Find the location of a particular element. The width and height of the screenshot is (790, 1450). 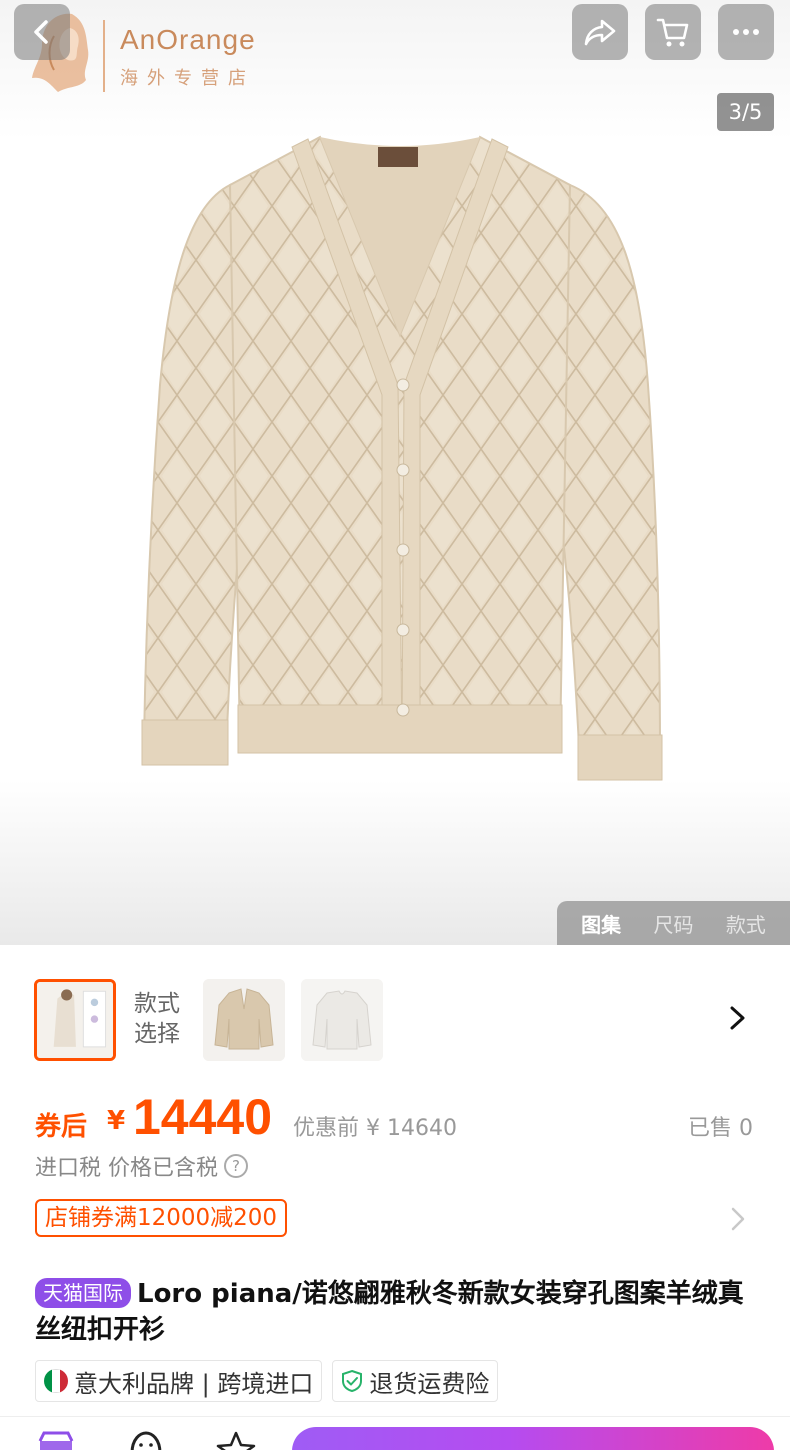

store-subtitle: 海外专营店 is located at coordinates (187, 78).